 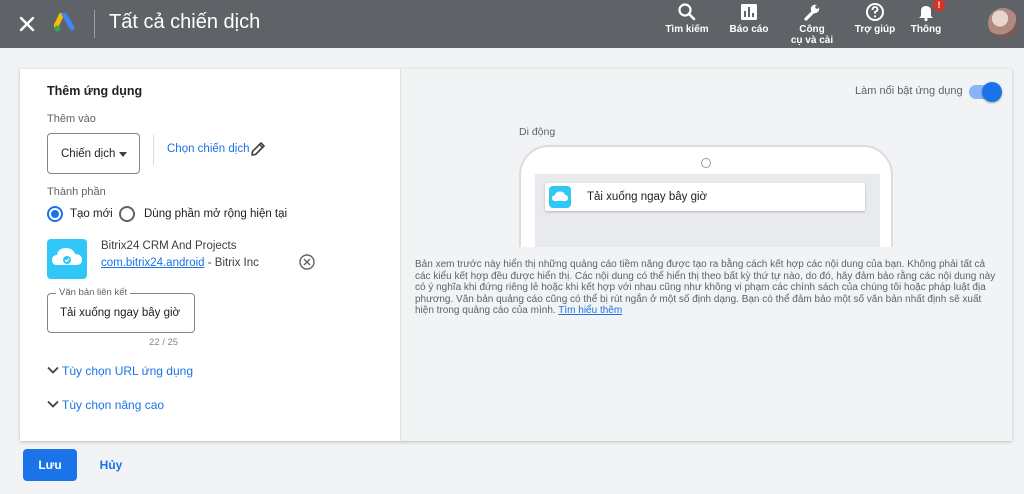 I want to click on page-title: Tất cả chiến dịch, so click(x=185, y=22).